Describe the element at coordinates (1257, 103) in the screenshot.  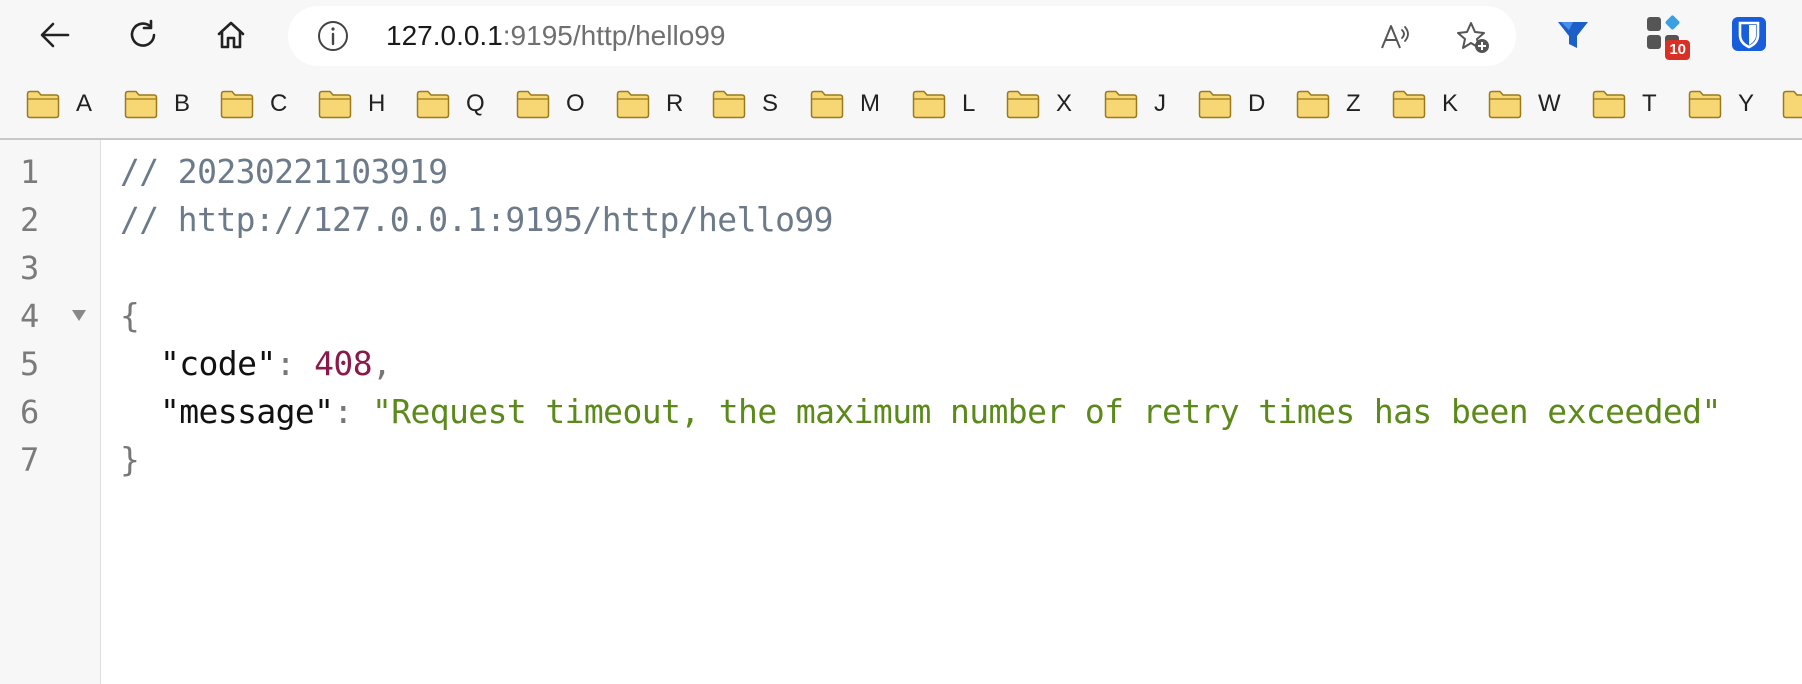
I see `bookmark-label: D` at that location.